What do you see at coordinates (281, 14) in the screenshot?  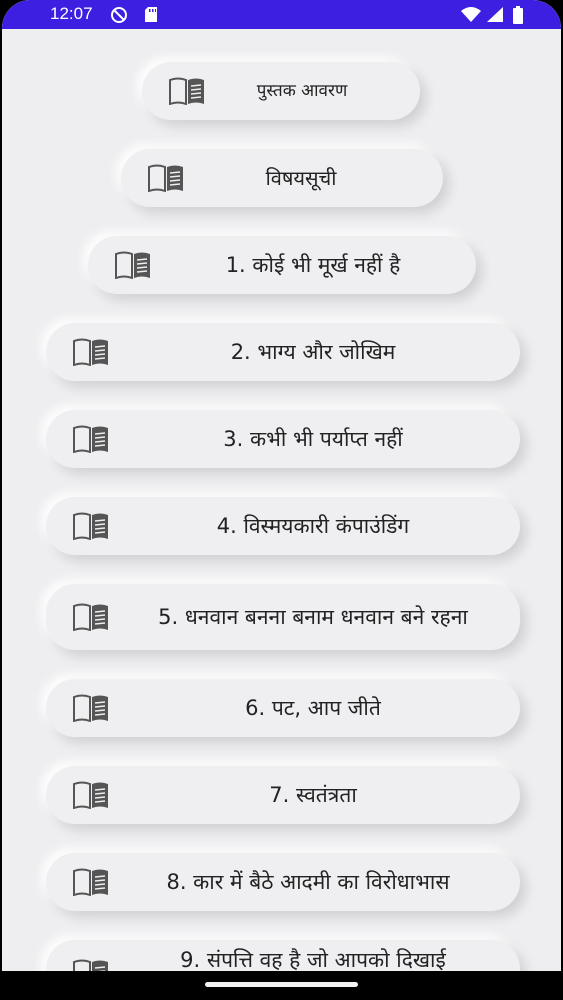 I see `status-bar: 12:07` at bounding box center [281, 14].